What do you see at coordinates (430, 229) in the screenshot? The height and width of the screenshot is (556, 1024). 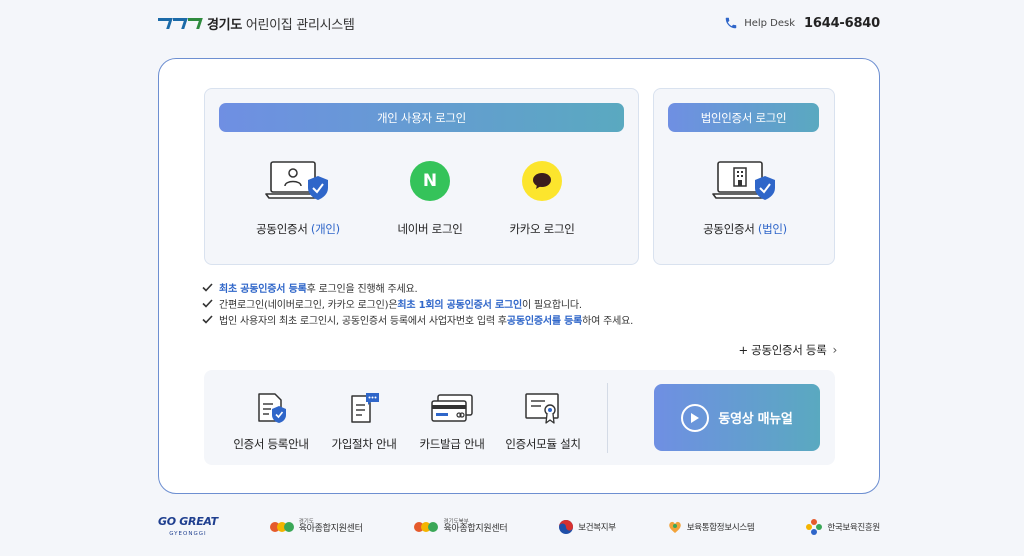 I see `naver-login-label: 네이버 로그인` at bounding box center [430, 229].